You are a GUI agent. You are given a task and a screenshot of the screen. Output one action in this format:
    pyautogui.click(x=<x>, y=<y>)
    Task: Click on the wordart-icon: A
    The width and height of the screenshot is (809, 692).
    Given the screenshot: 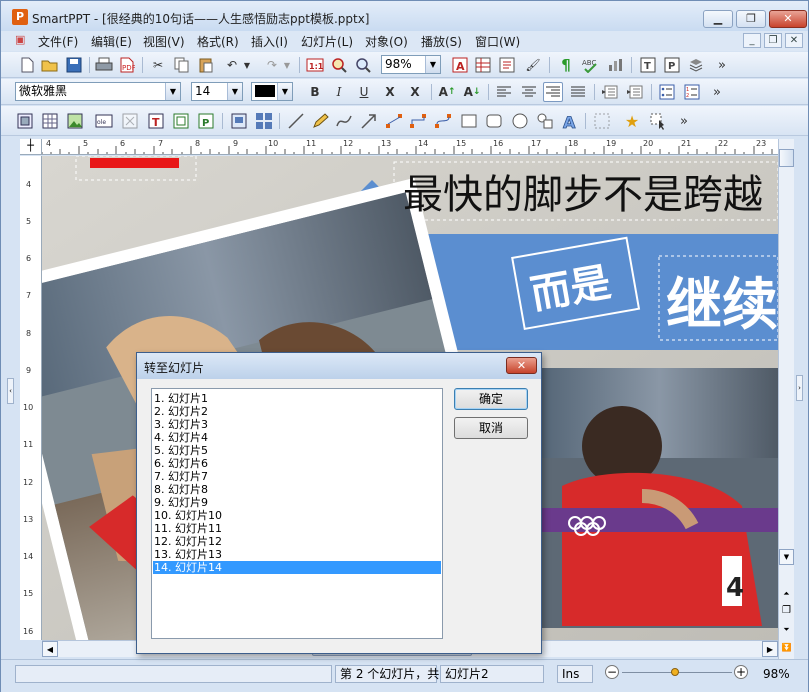 What is the action you would take?
    pyautogui.click(x=570, y=121)
    